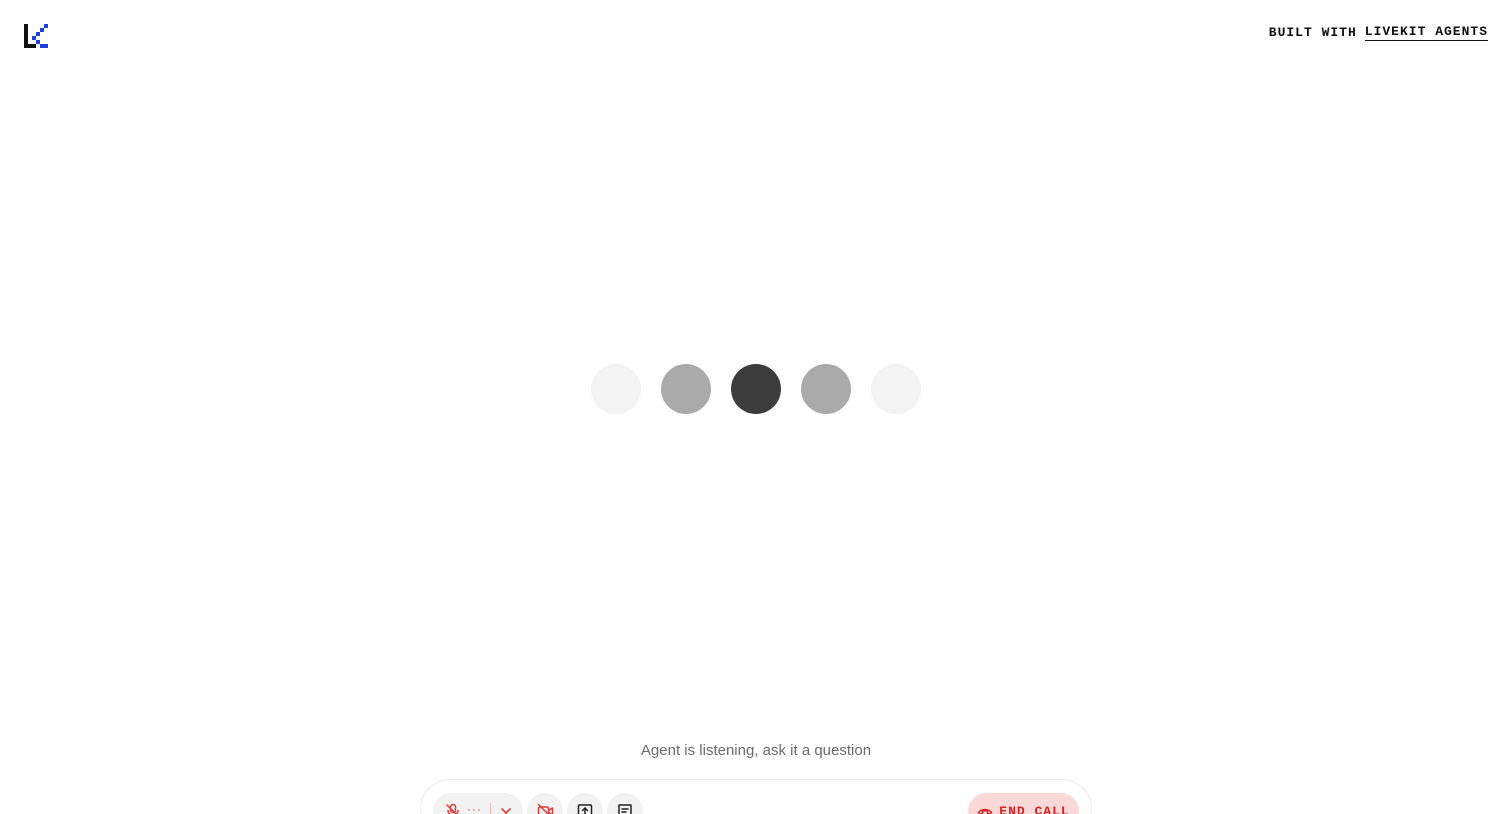  Describe the element at coordinates (756, 796) in the screenshot. I see `control-bar: ··· END CALL` at that location.